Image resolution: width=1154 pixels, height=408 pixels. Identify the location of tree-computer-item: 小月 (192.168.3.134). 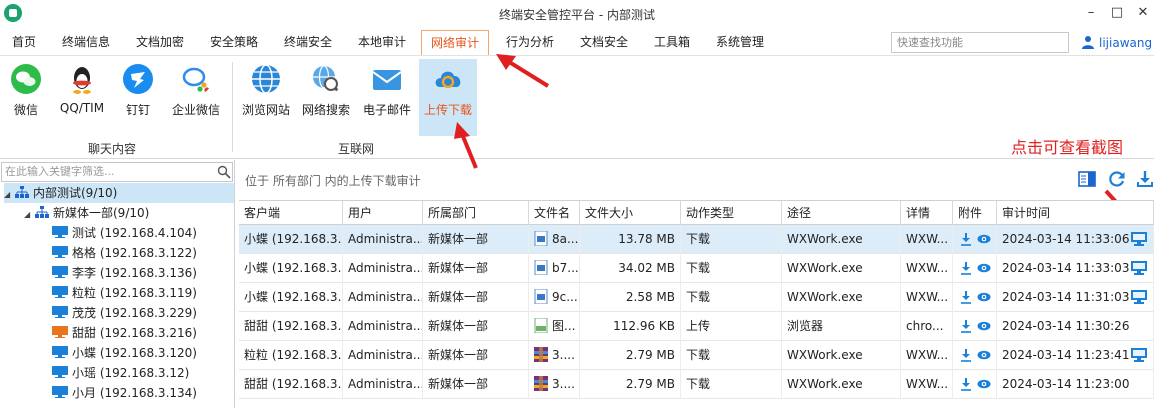
(124, 393).